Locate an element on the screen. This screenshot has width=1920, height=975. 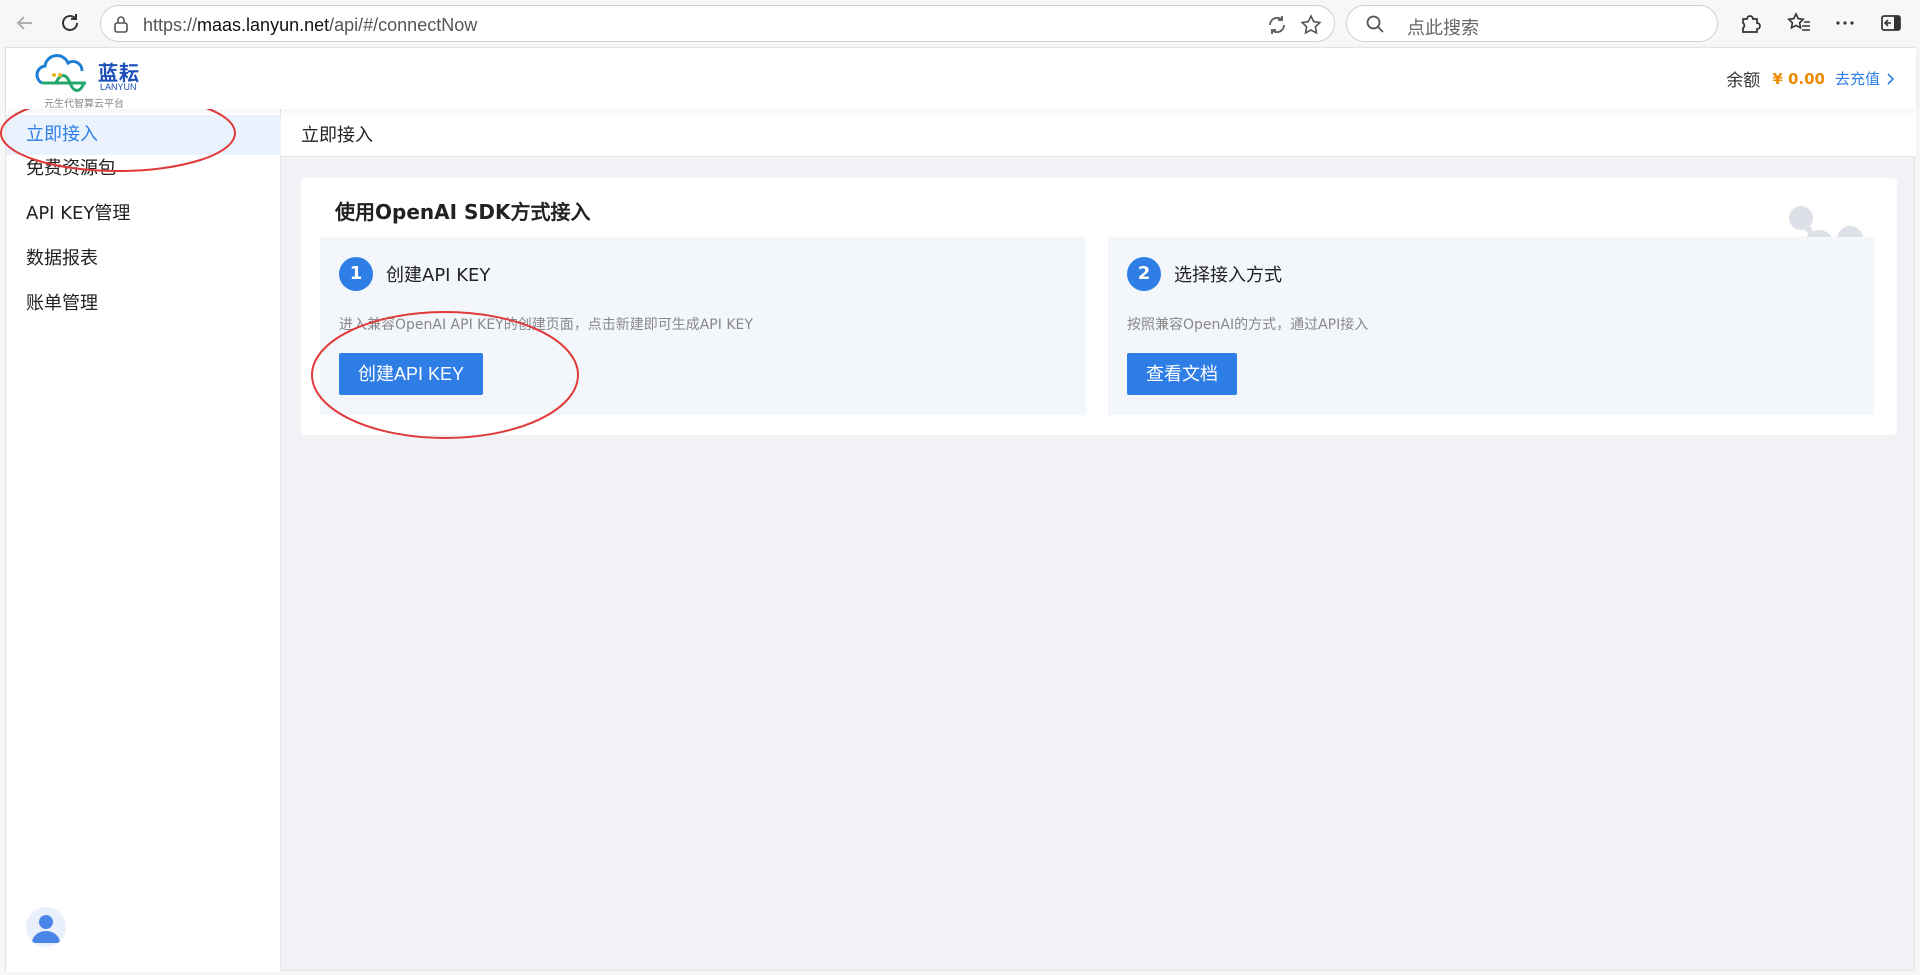
star-icon is located at coordinates (1311, 27).